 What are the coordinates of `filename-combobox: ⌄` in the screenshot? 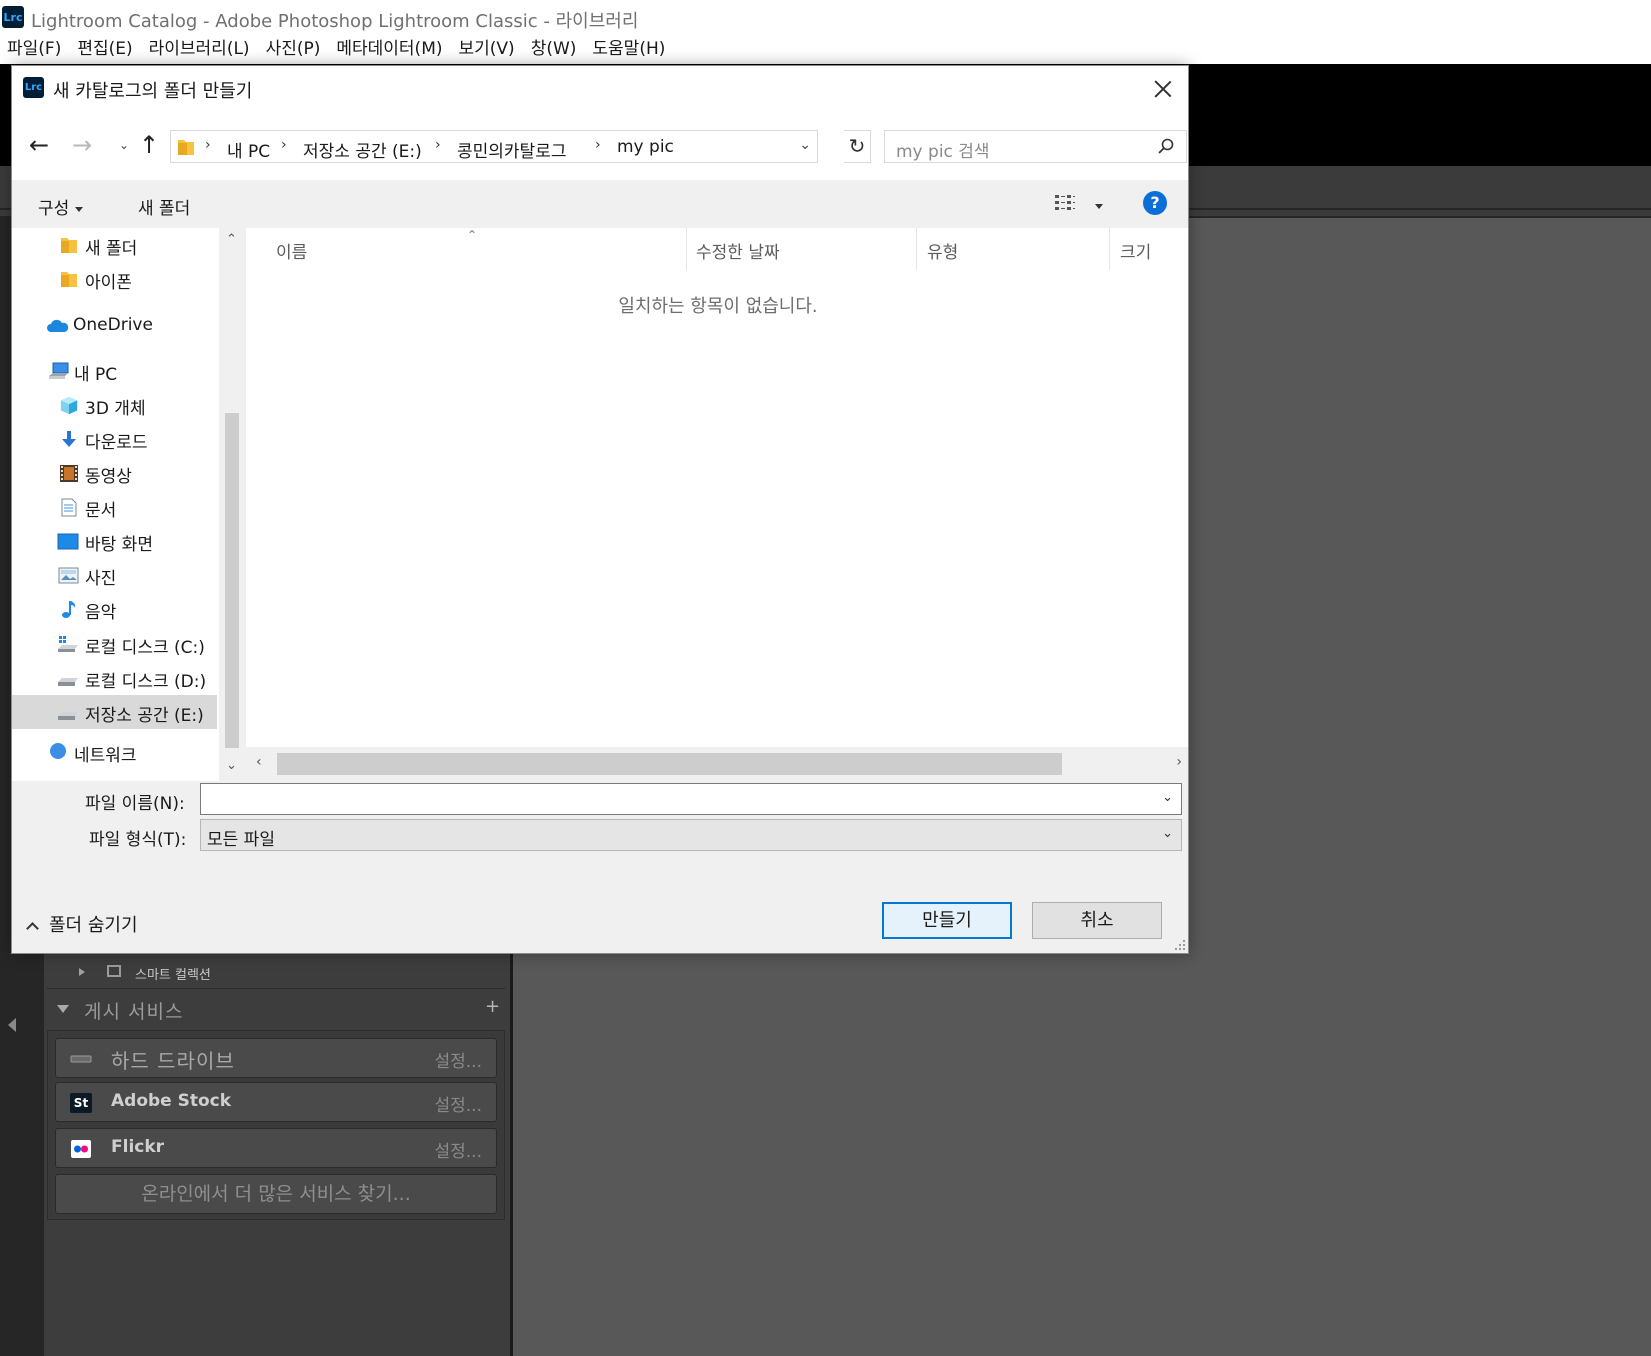 It's located at (691, 799).